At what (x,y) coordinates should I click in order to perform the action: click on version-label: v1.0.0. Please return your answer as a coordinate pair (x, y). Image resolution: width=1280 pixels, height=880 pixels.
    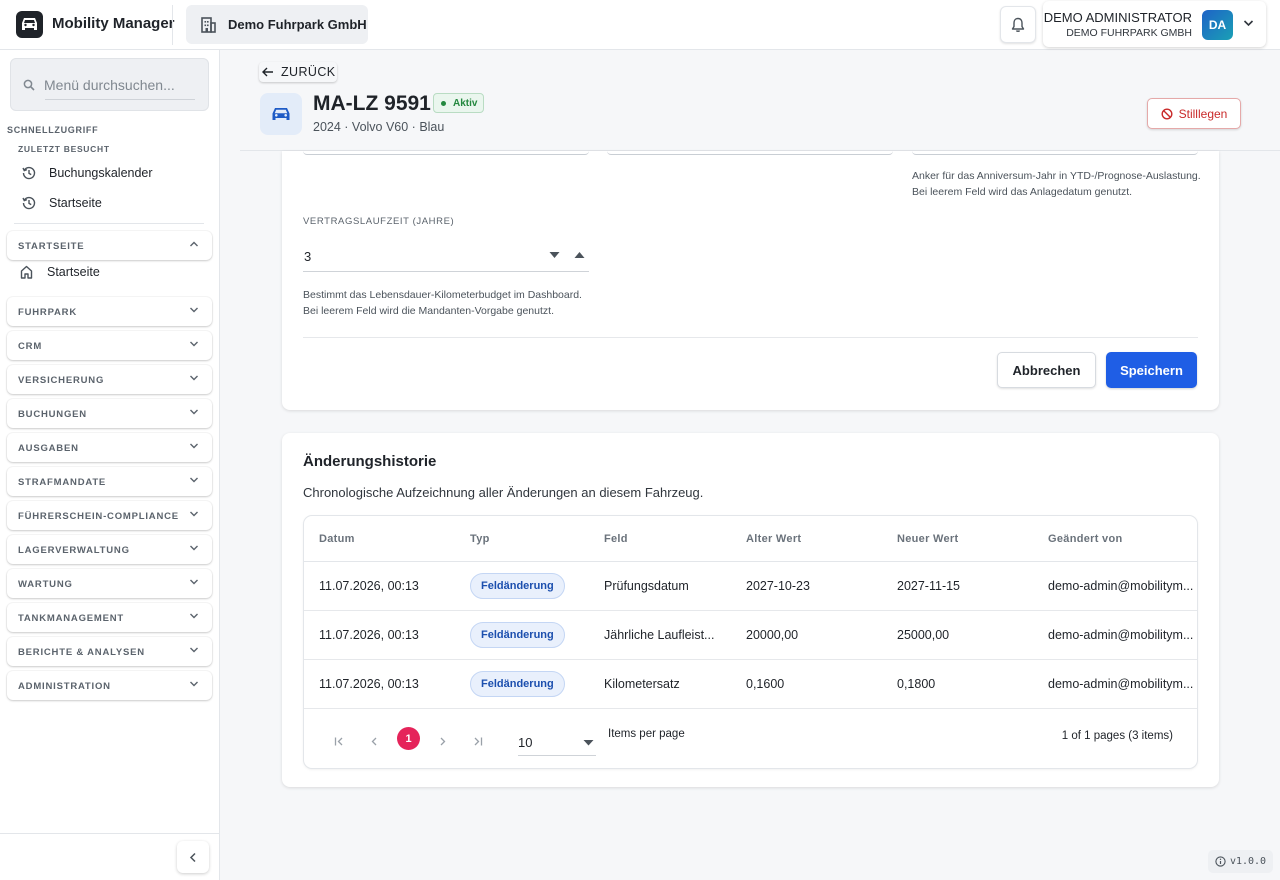
    Looking at the image, I should click on (1248, 861).